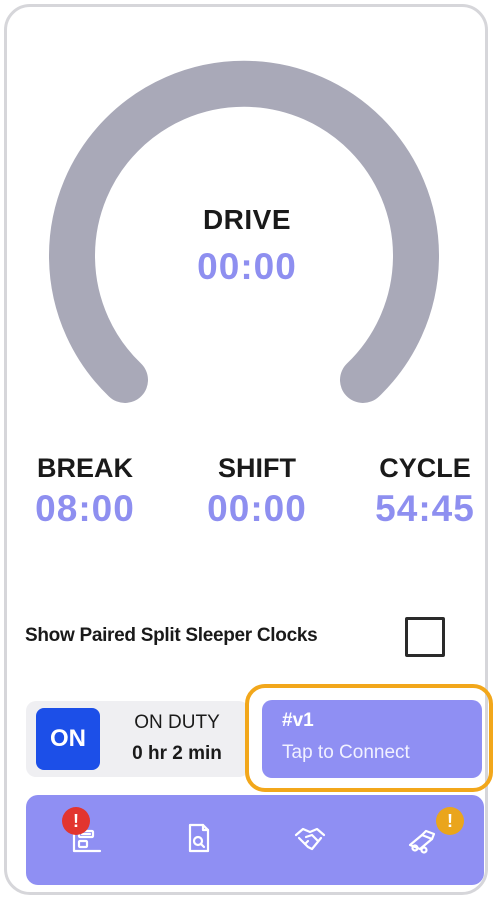 The height and width of the screenshot is (901, 494). What do you see at coordinates (198, 839) in the screenshot?
I see `document-search-icon` at bounding box center [198, 839].